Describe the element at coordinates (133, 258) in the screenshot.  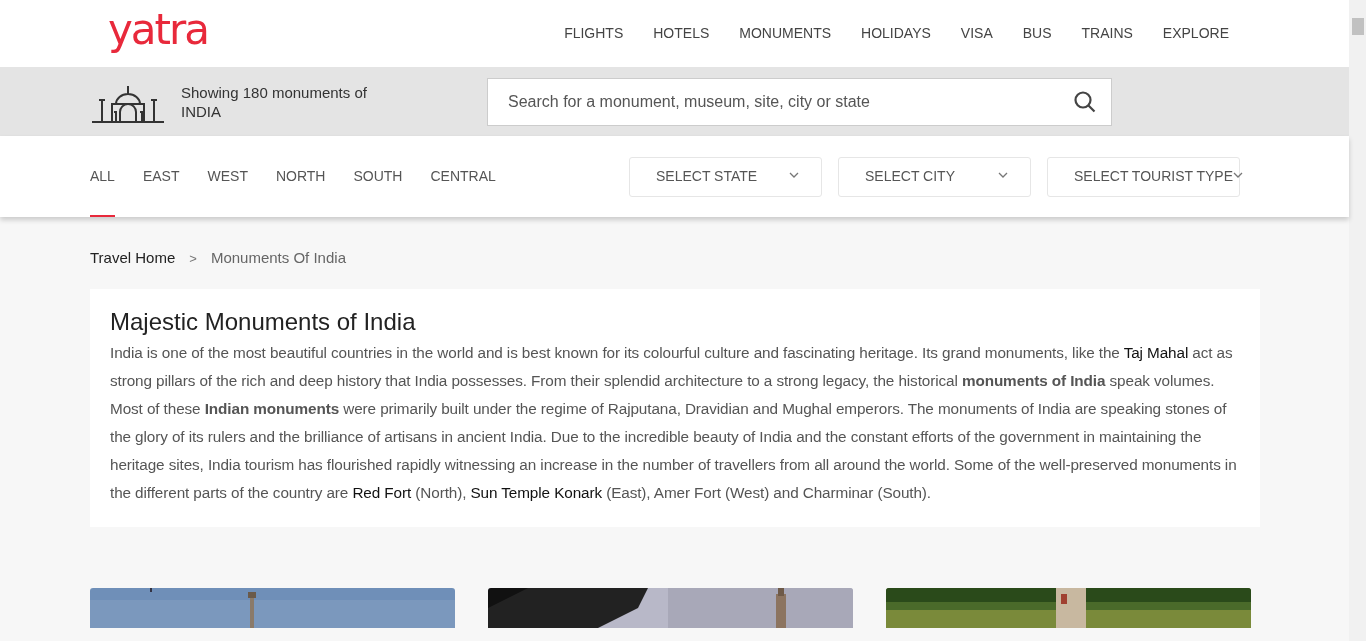
I see `breadcrumb-link: Travel Home` at that location.